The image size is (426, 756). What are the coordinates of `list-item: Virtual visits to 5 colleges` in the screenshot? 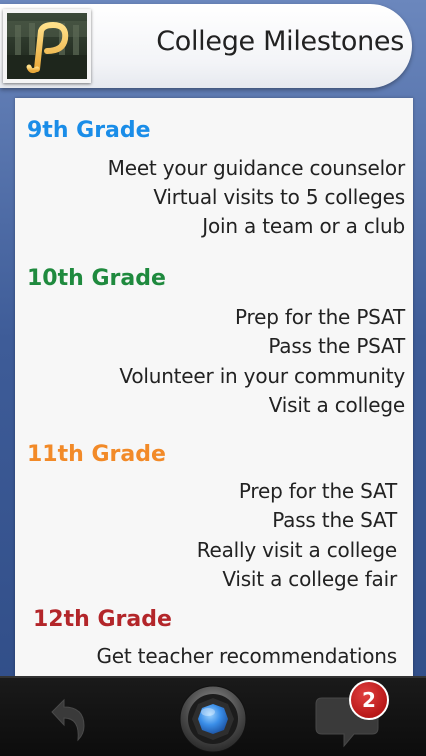 It's located at (279, 197).